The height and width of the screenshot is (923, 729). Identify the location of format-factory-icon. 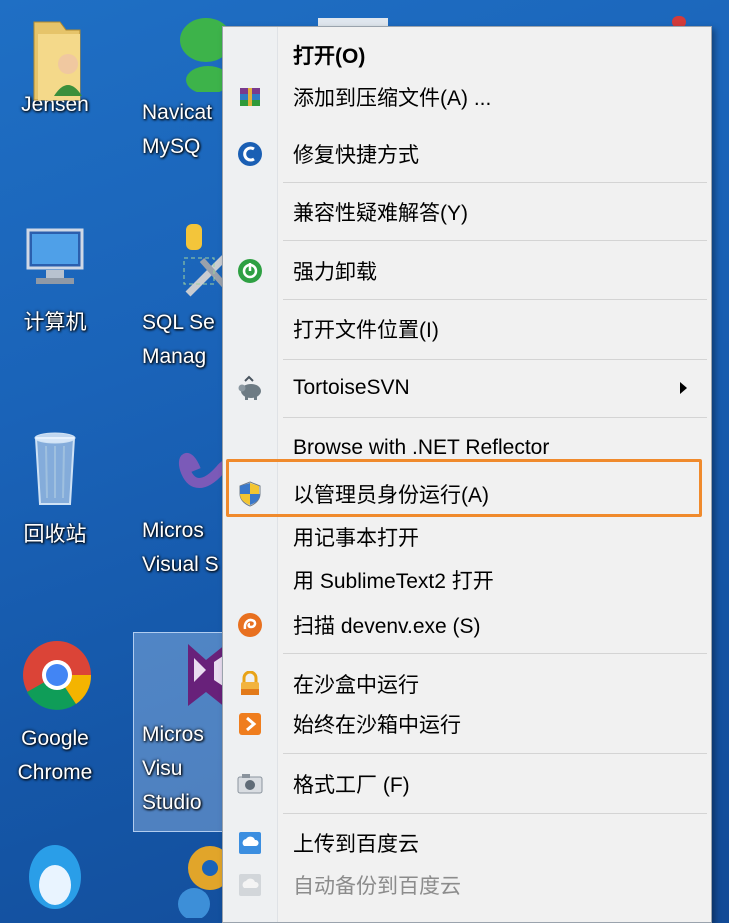
(250, 784).